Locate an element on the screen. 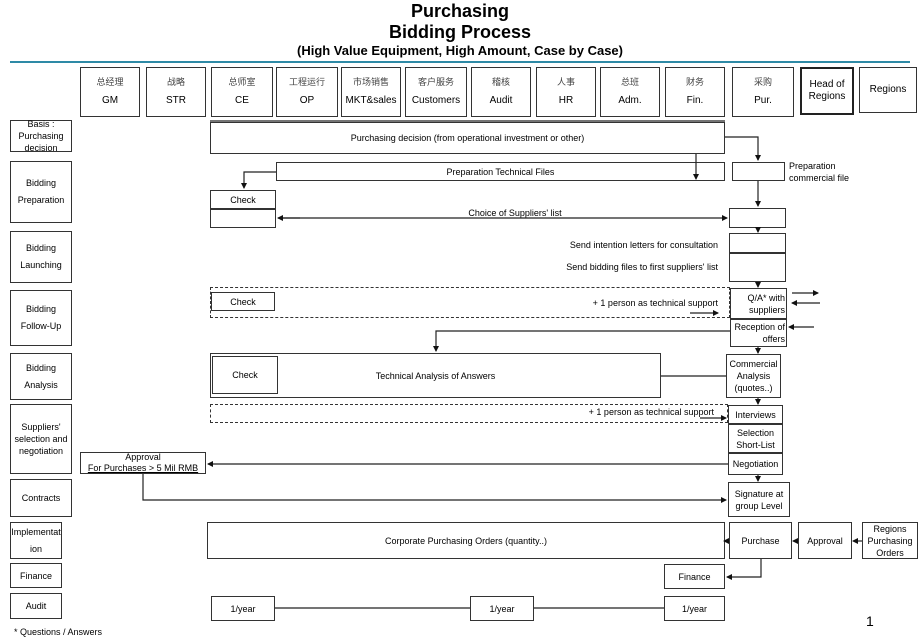 This screenshot has width=920, height=638. step-interviews-label: Interviews is located at coordinates (755, 414).